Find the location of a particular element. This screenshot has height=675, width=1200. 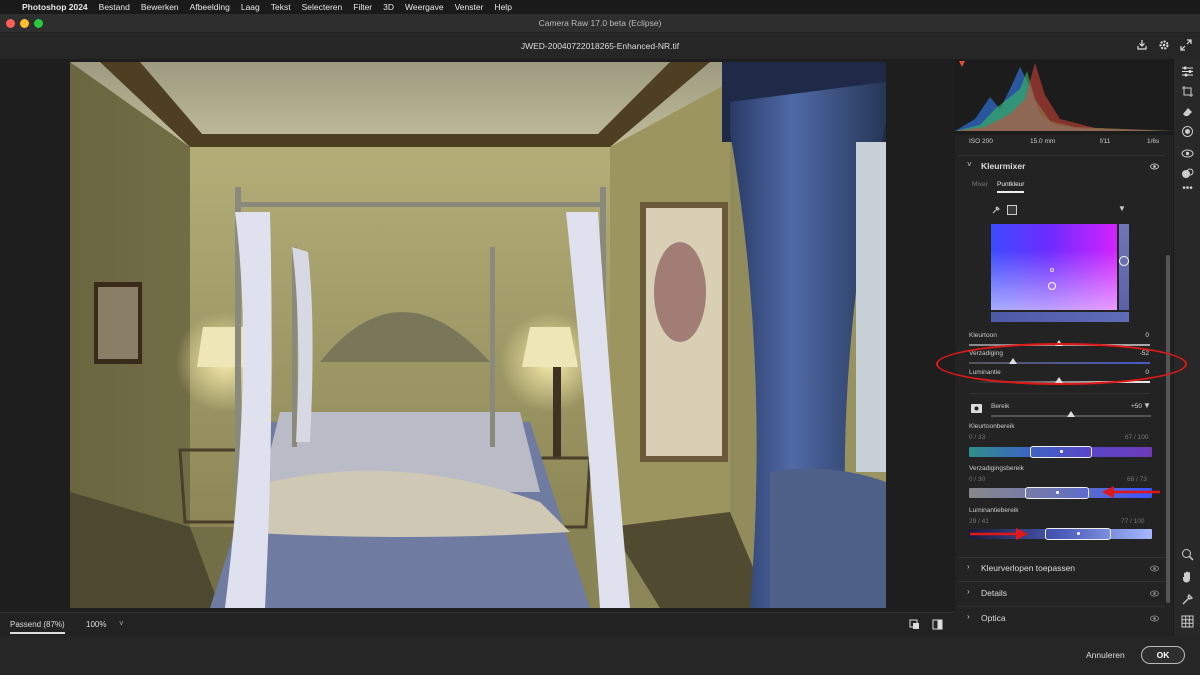

edit-sliders-icon is located at coordinates (1187, 71).